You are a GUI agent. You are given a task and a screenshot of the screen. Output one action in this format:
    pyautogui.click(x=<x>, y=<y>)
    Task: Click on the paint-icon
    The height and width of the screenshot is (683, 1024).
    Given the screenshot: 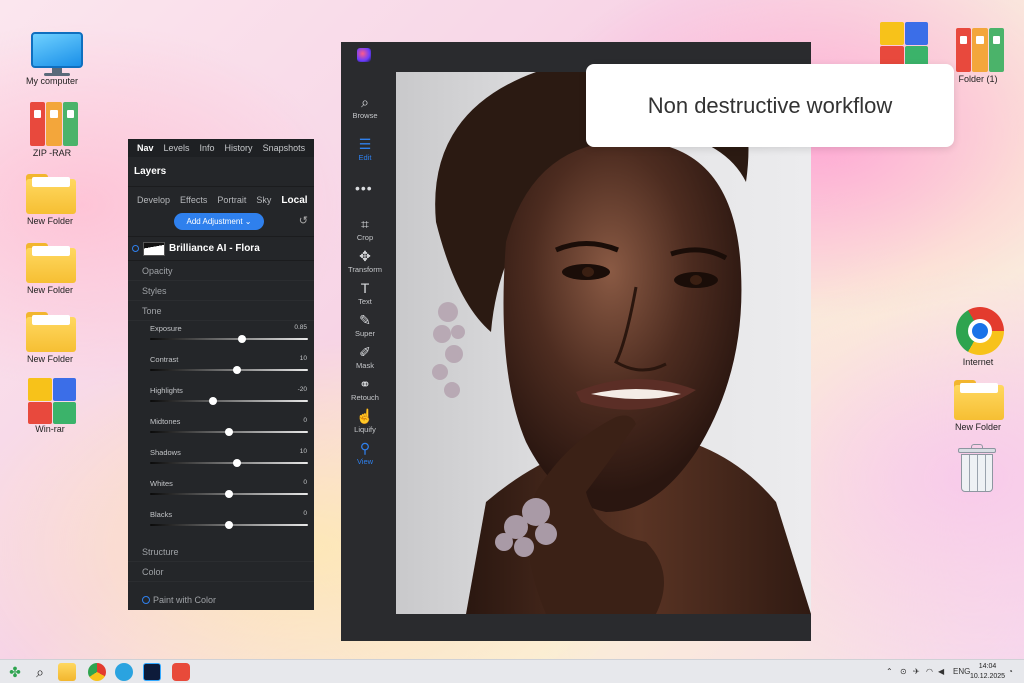 What is the action you would take?
    pyautogui.click(x=146, y=600)
    